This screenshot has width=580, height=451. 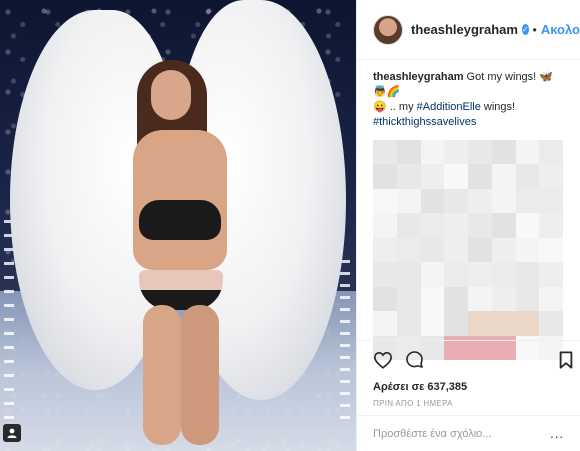 I want to click on follow-button: Ακολουθήστε, so click(x=560, y=29).